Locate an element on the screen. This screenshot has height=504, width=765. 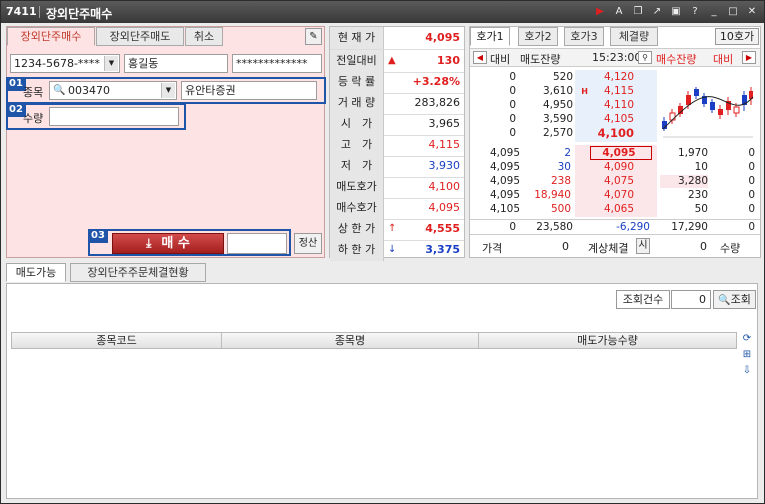
close-icon: ✕ is located at coordinates (752, 12).